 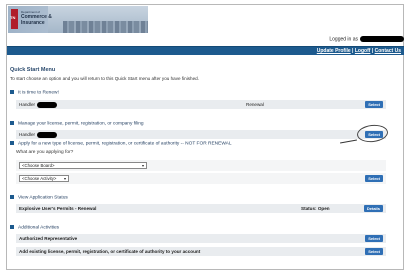 What do you see at coordinates (374, 251) in the screenshot?
I see `add-existing-select-button: Select` at bounding box center [374, 251].